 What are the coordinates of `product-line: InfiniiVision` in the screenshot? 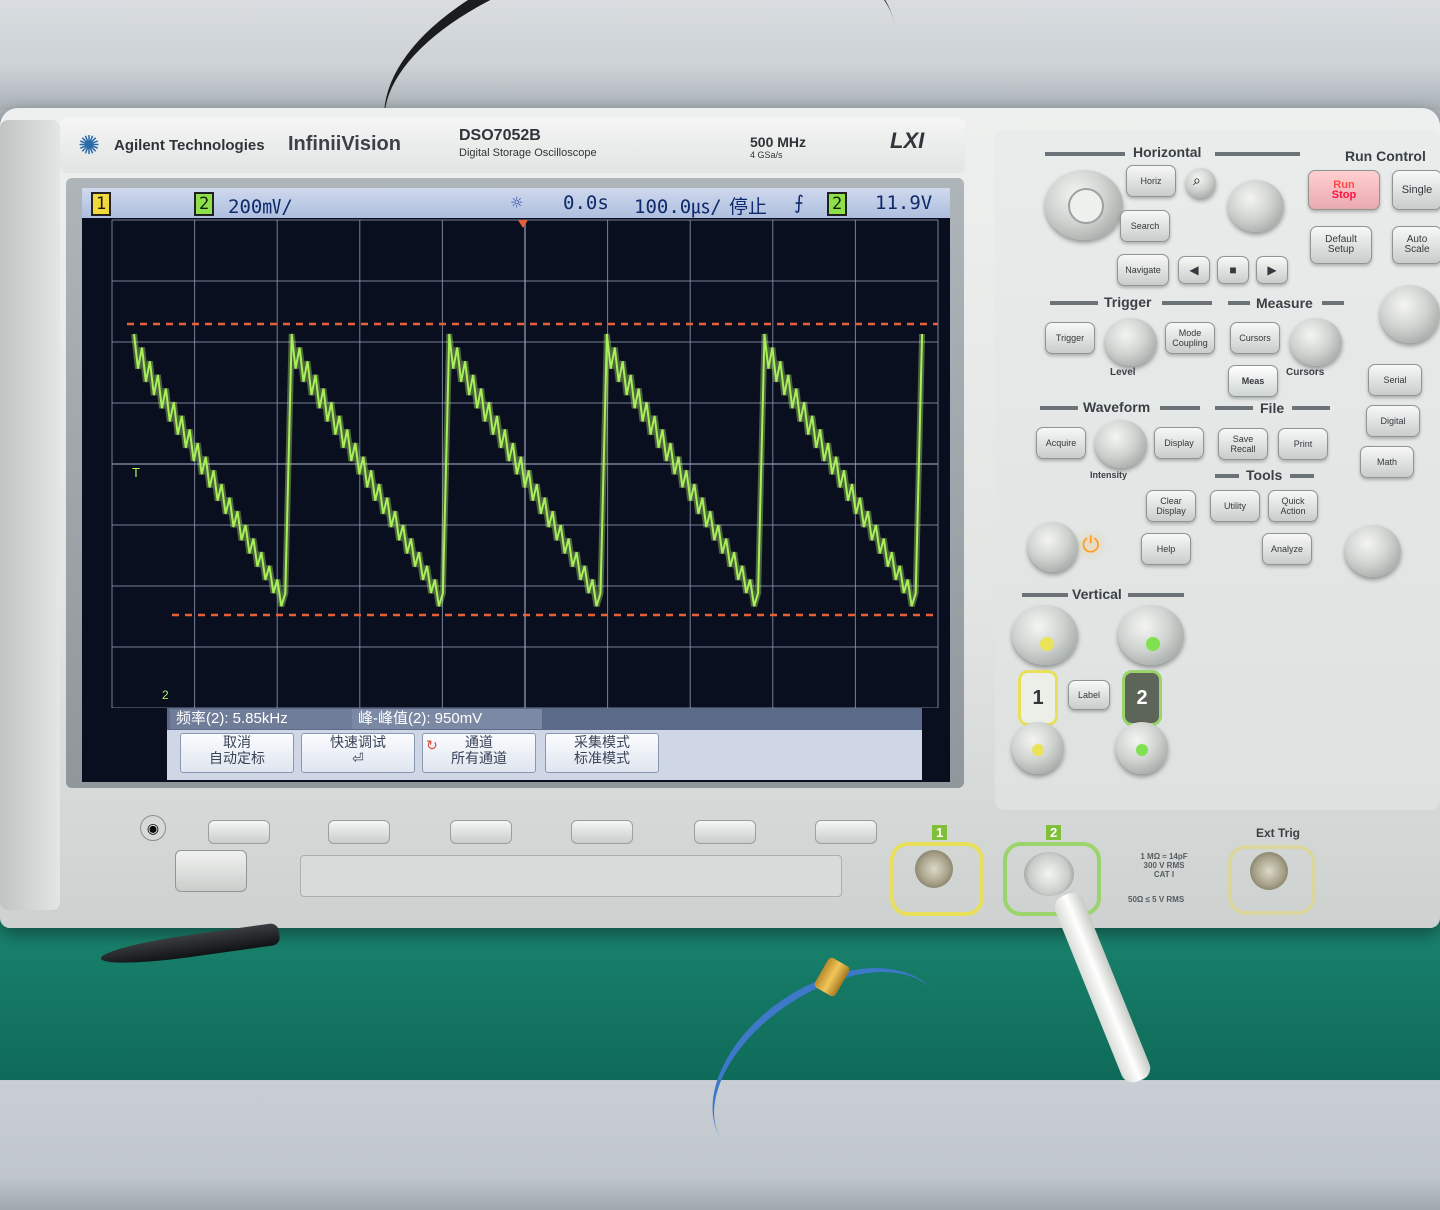 It's located at (344, 144).